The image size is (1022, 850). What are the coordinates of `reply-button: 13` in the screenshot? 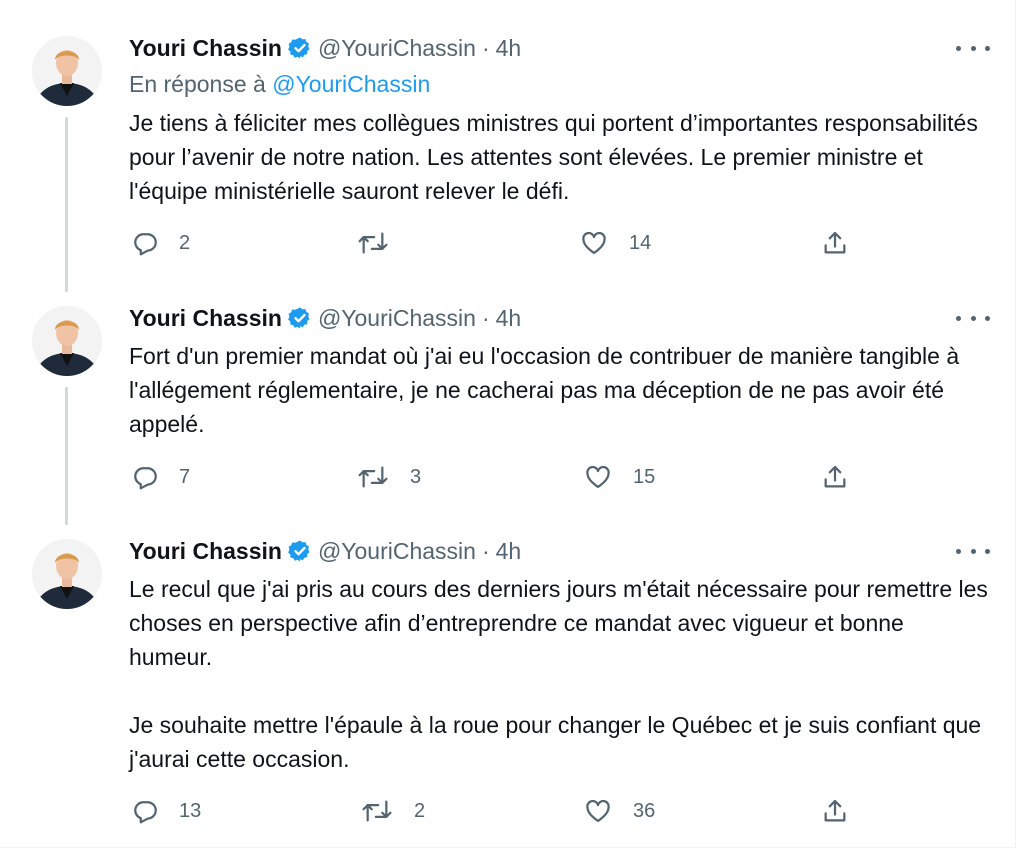 It's located at (166, 811).